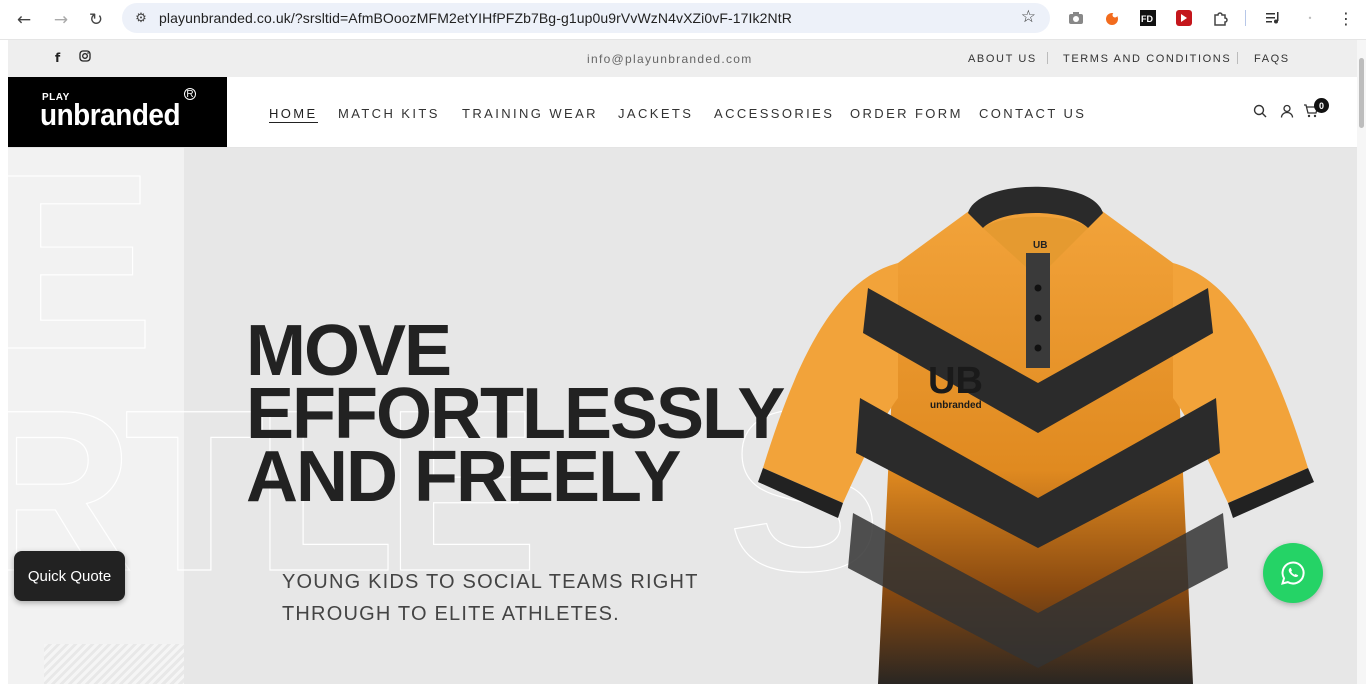 This screenshot has width=1366, height=684. What do you see at coordinates (1346, 18) in the screenshot?
I see `menu-icon: ⋮` at bounding box center [1346, 18].